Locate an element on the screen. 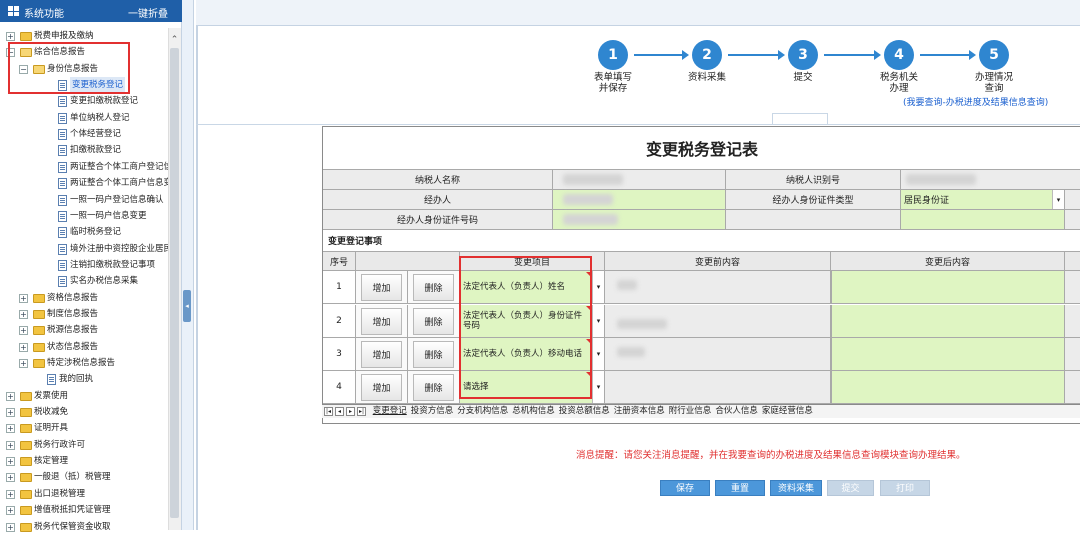 Image resolution: width=1080 pixels, height=535 pixels. sidebar-item: + 税收减免 is located at coordinates (84, 412).